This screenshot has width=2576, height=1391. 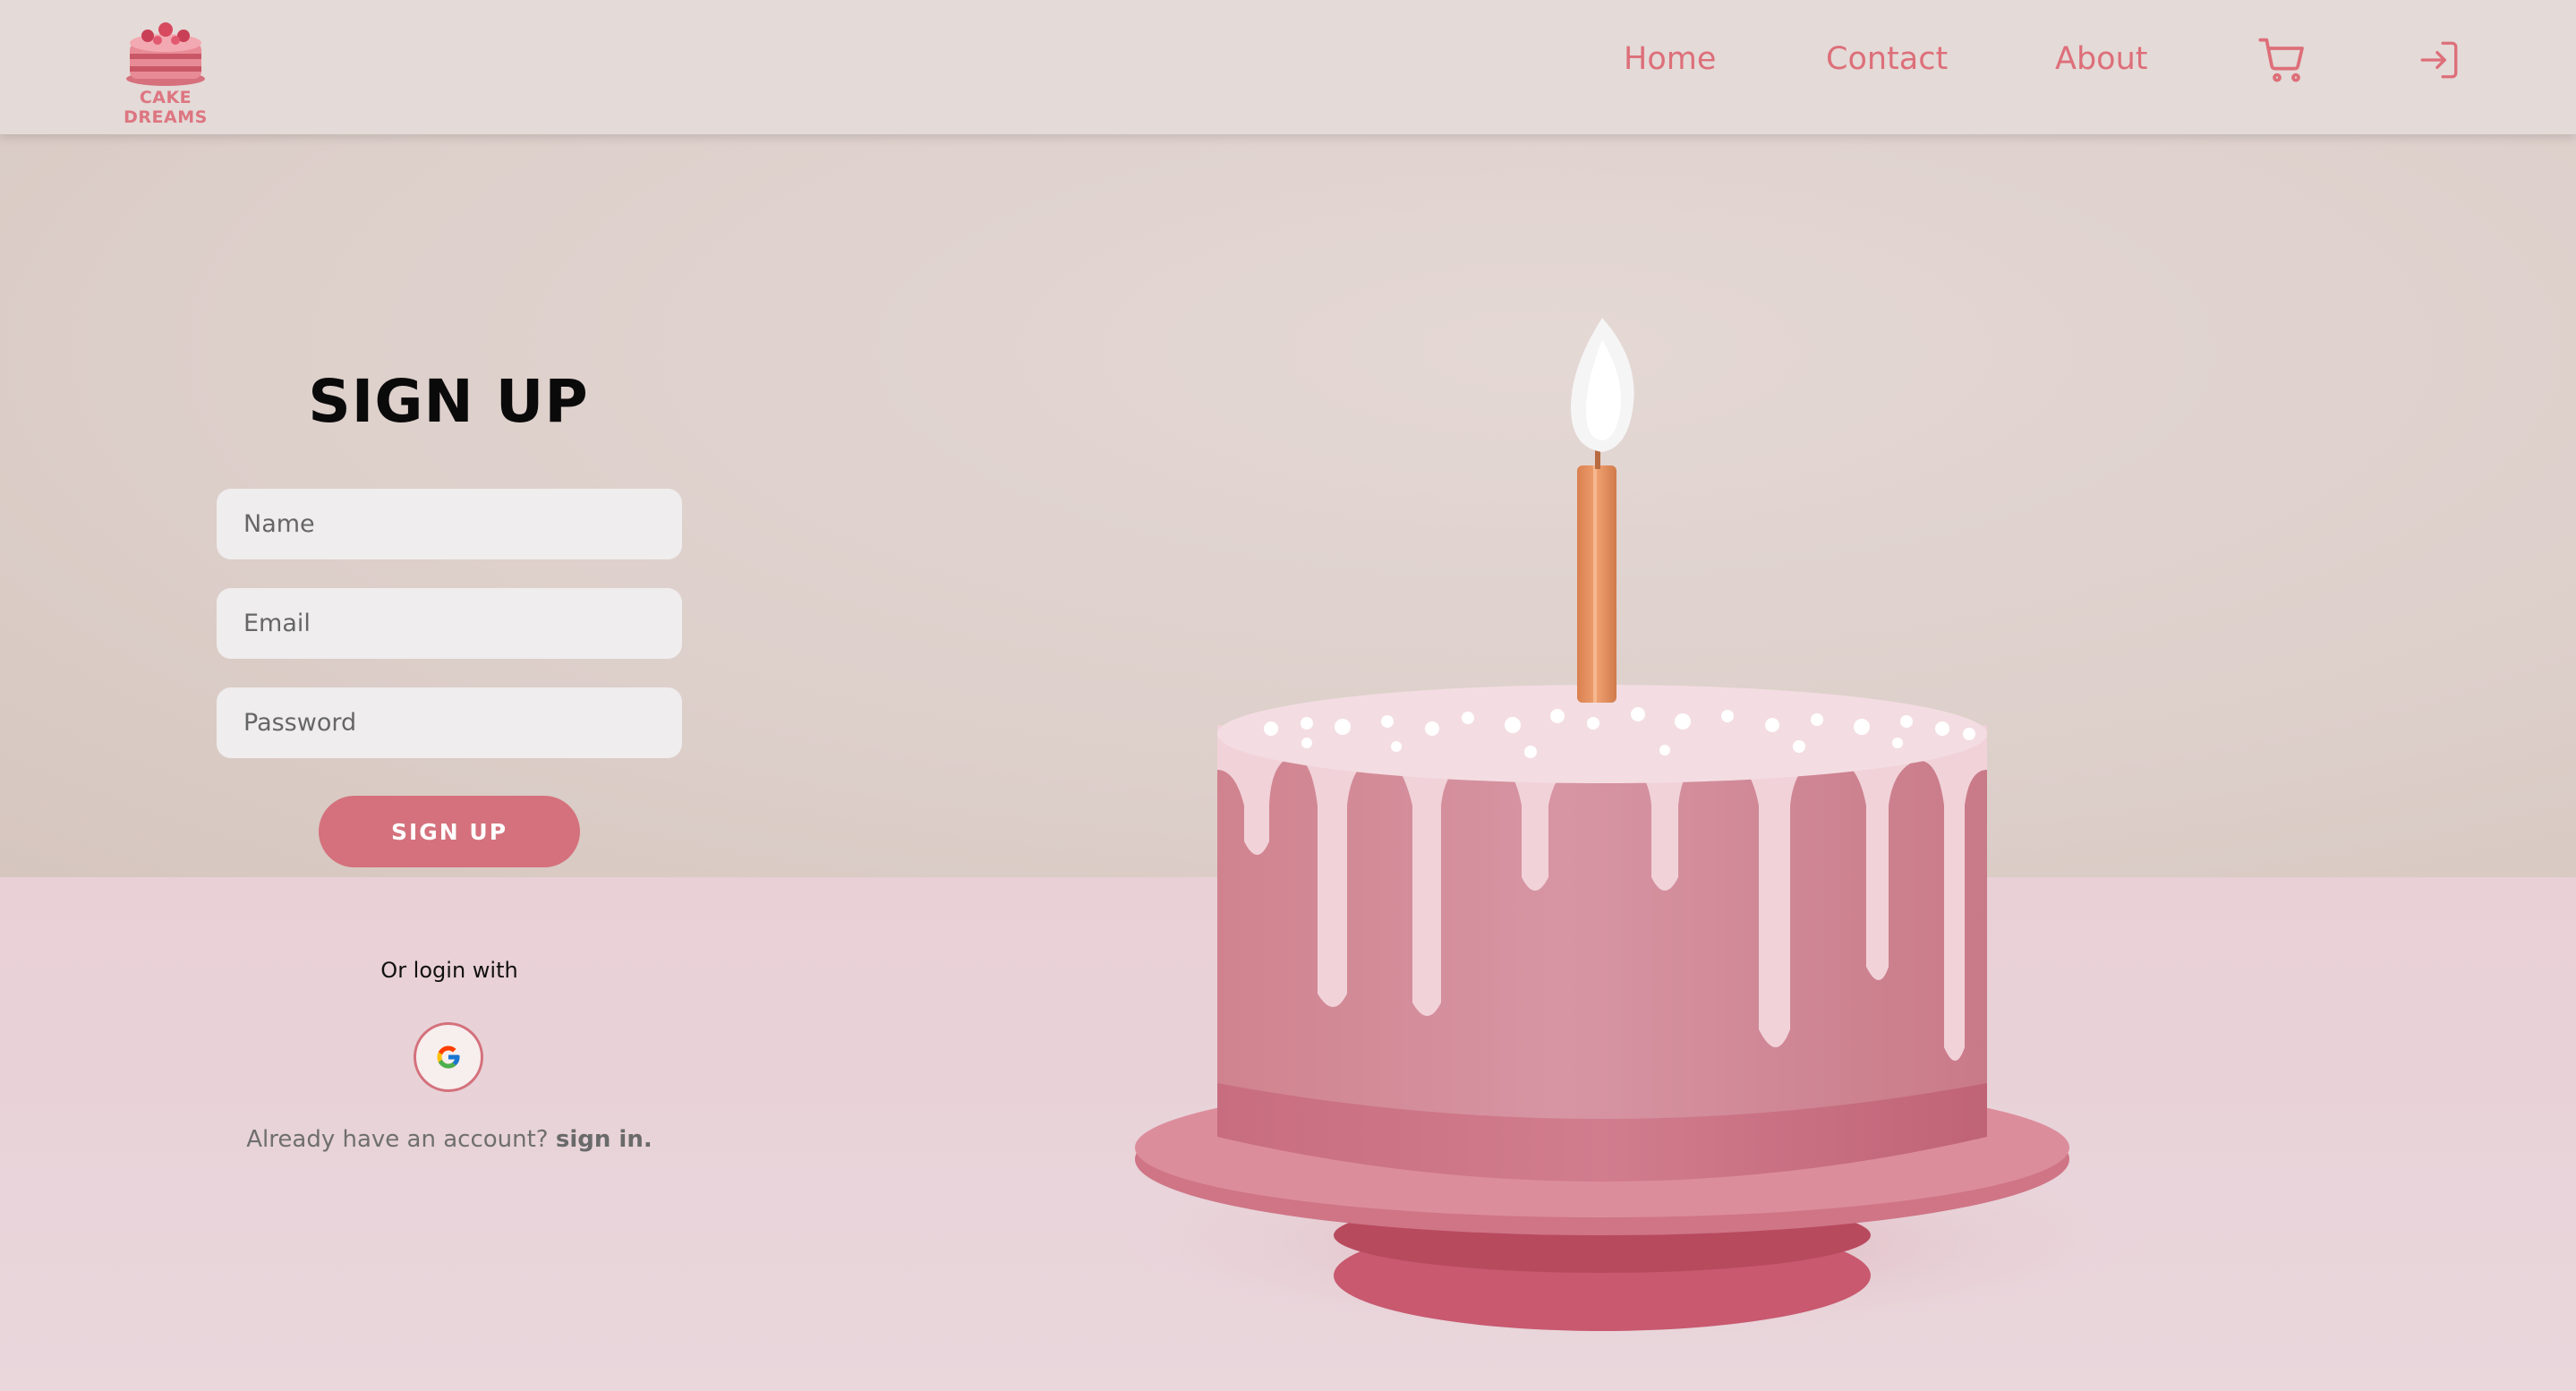 I want to click on already-account-text: Already have an account?, so click(x=397, y=1140).